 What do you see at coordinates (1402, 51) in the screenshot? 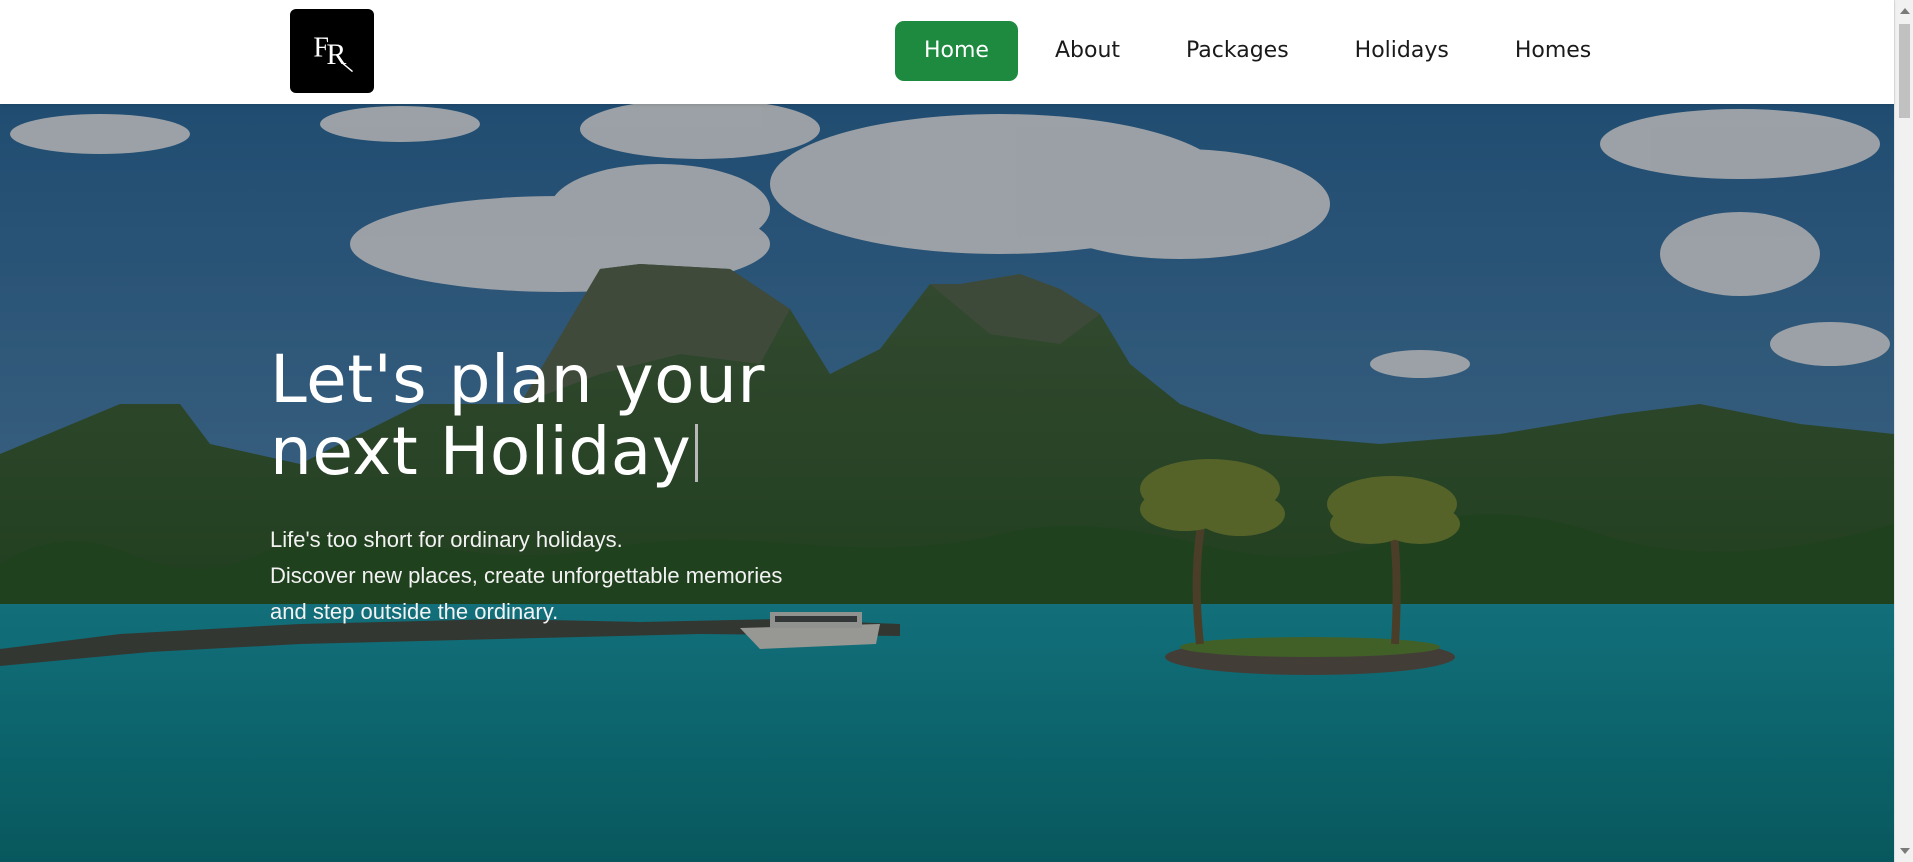
I see `nav-link-holidays: Holidays` at bounding box center [1402, 51].